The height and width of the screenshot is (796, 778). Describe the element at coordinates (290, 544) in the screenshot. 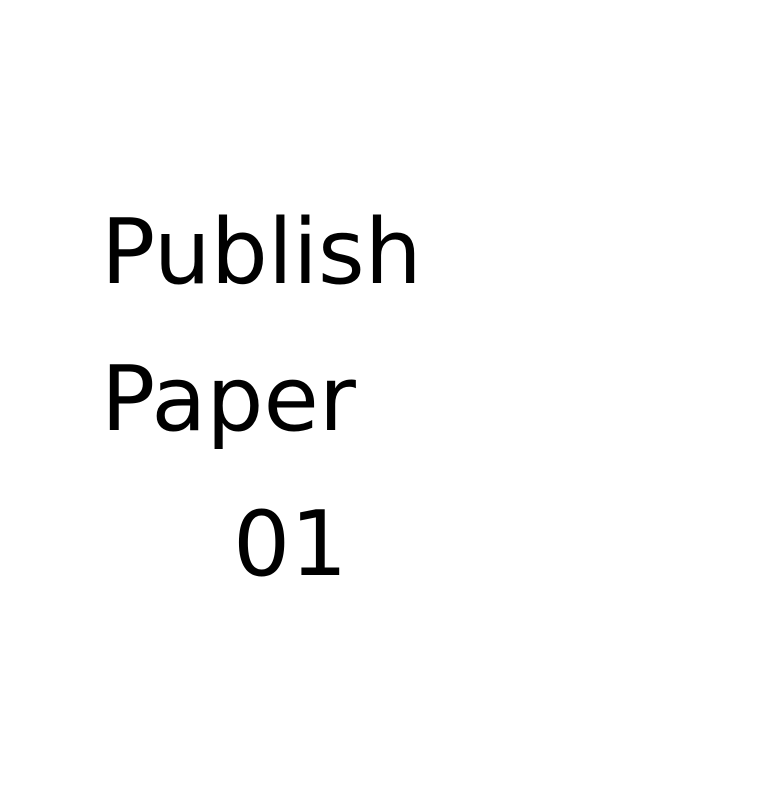

I see `title-line-number: 01` at that location.